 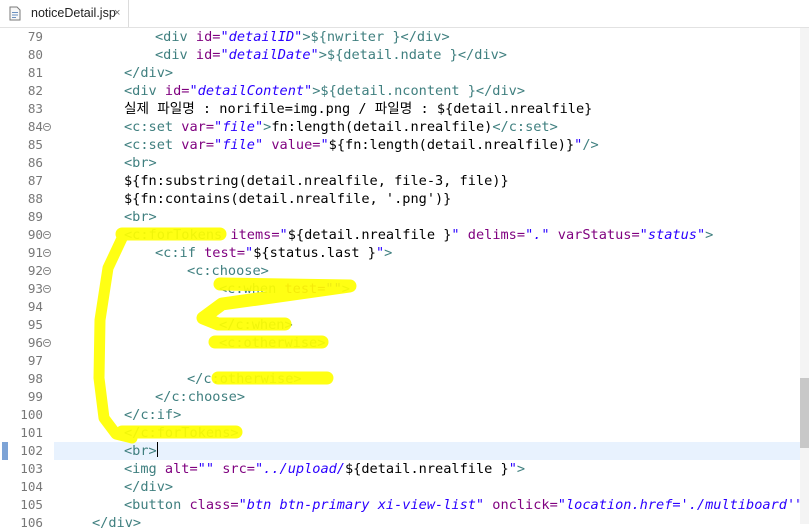 I want to click on code-line: 102 <br>, so click(x=400, y=451).